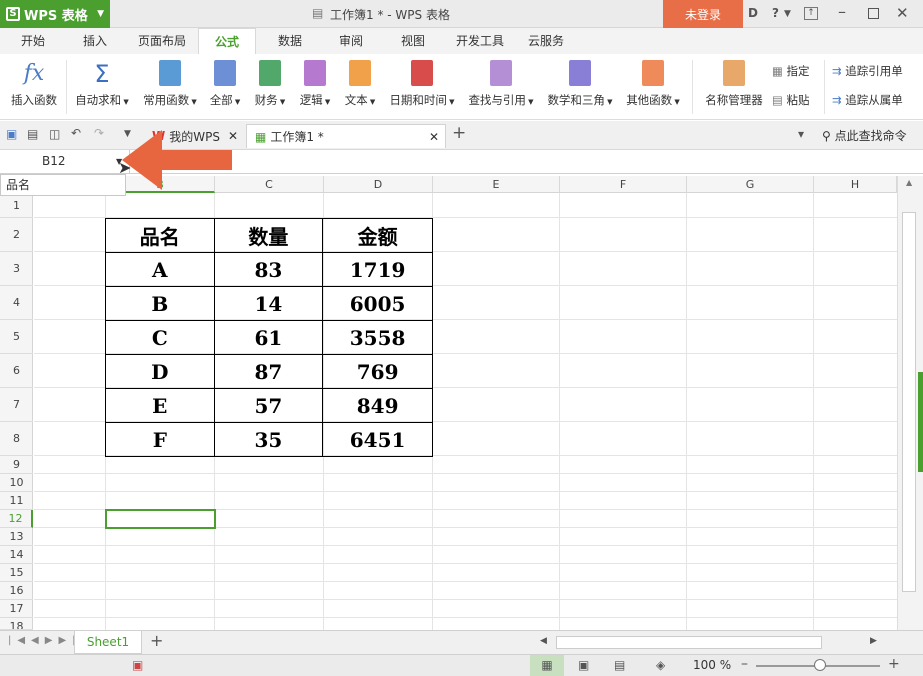 This screenshot has height=676, width=923. What do you see at coordinates (162, 41) in the screenshot?
I see `tab-page-layout: 页面布局` at bounding box center [162, 41].